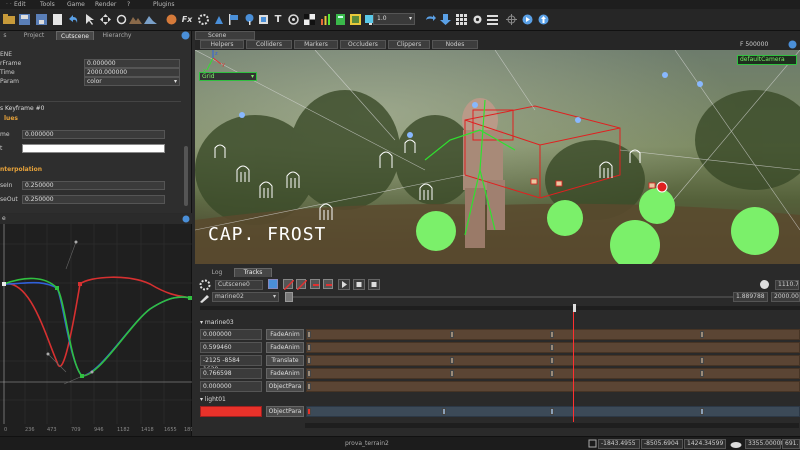 This screenshot has width=800, height=450. Describe the element at coordinates (233, 19) in the screenshot. I see `flag-icon` at that location.